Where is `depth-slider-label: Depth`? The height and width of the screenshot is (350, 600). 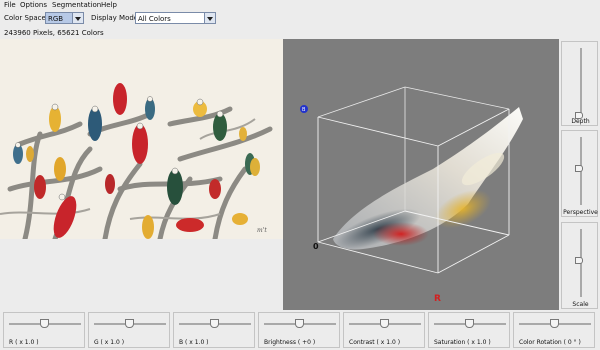
depth-slider-label: Depth is located at coordinates (580, 121).